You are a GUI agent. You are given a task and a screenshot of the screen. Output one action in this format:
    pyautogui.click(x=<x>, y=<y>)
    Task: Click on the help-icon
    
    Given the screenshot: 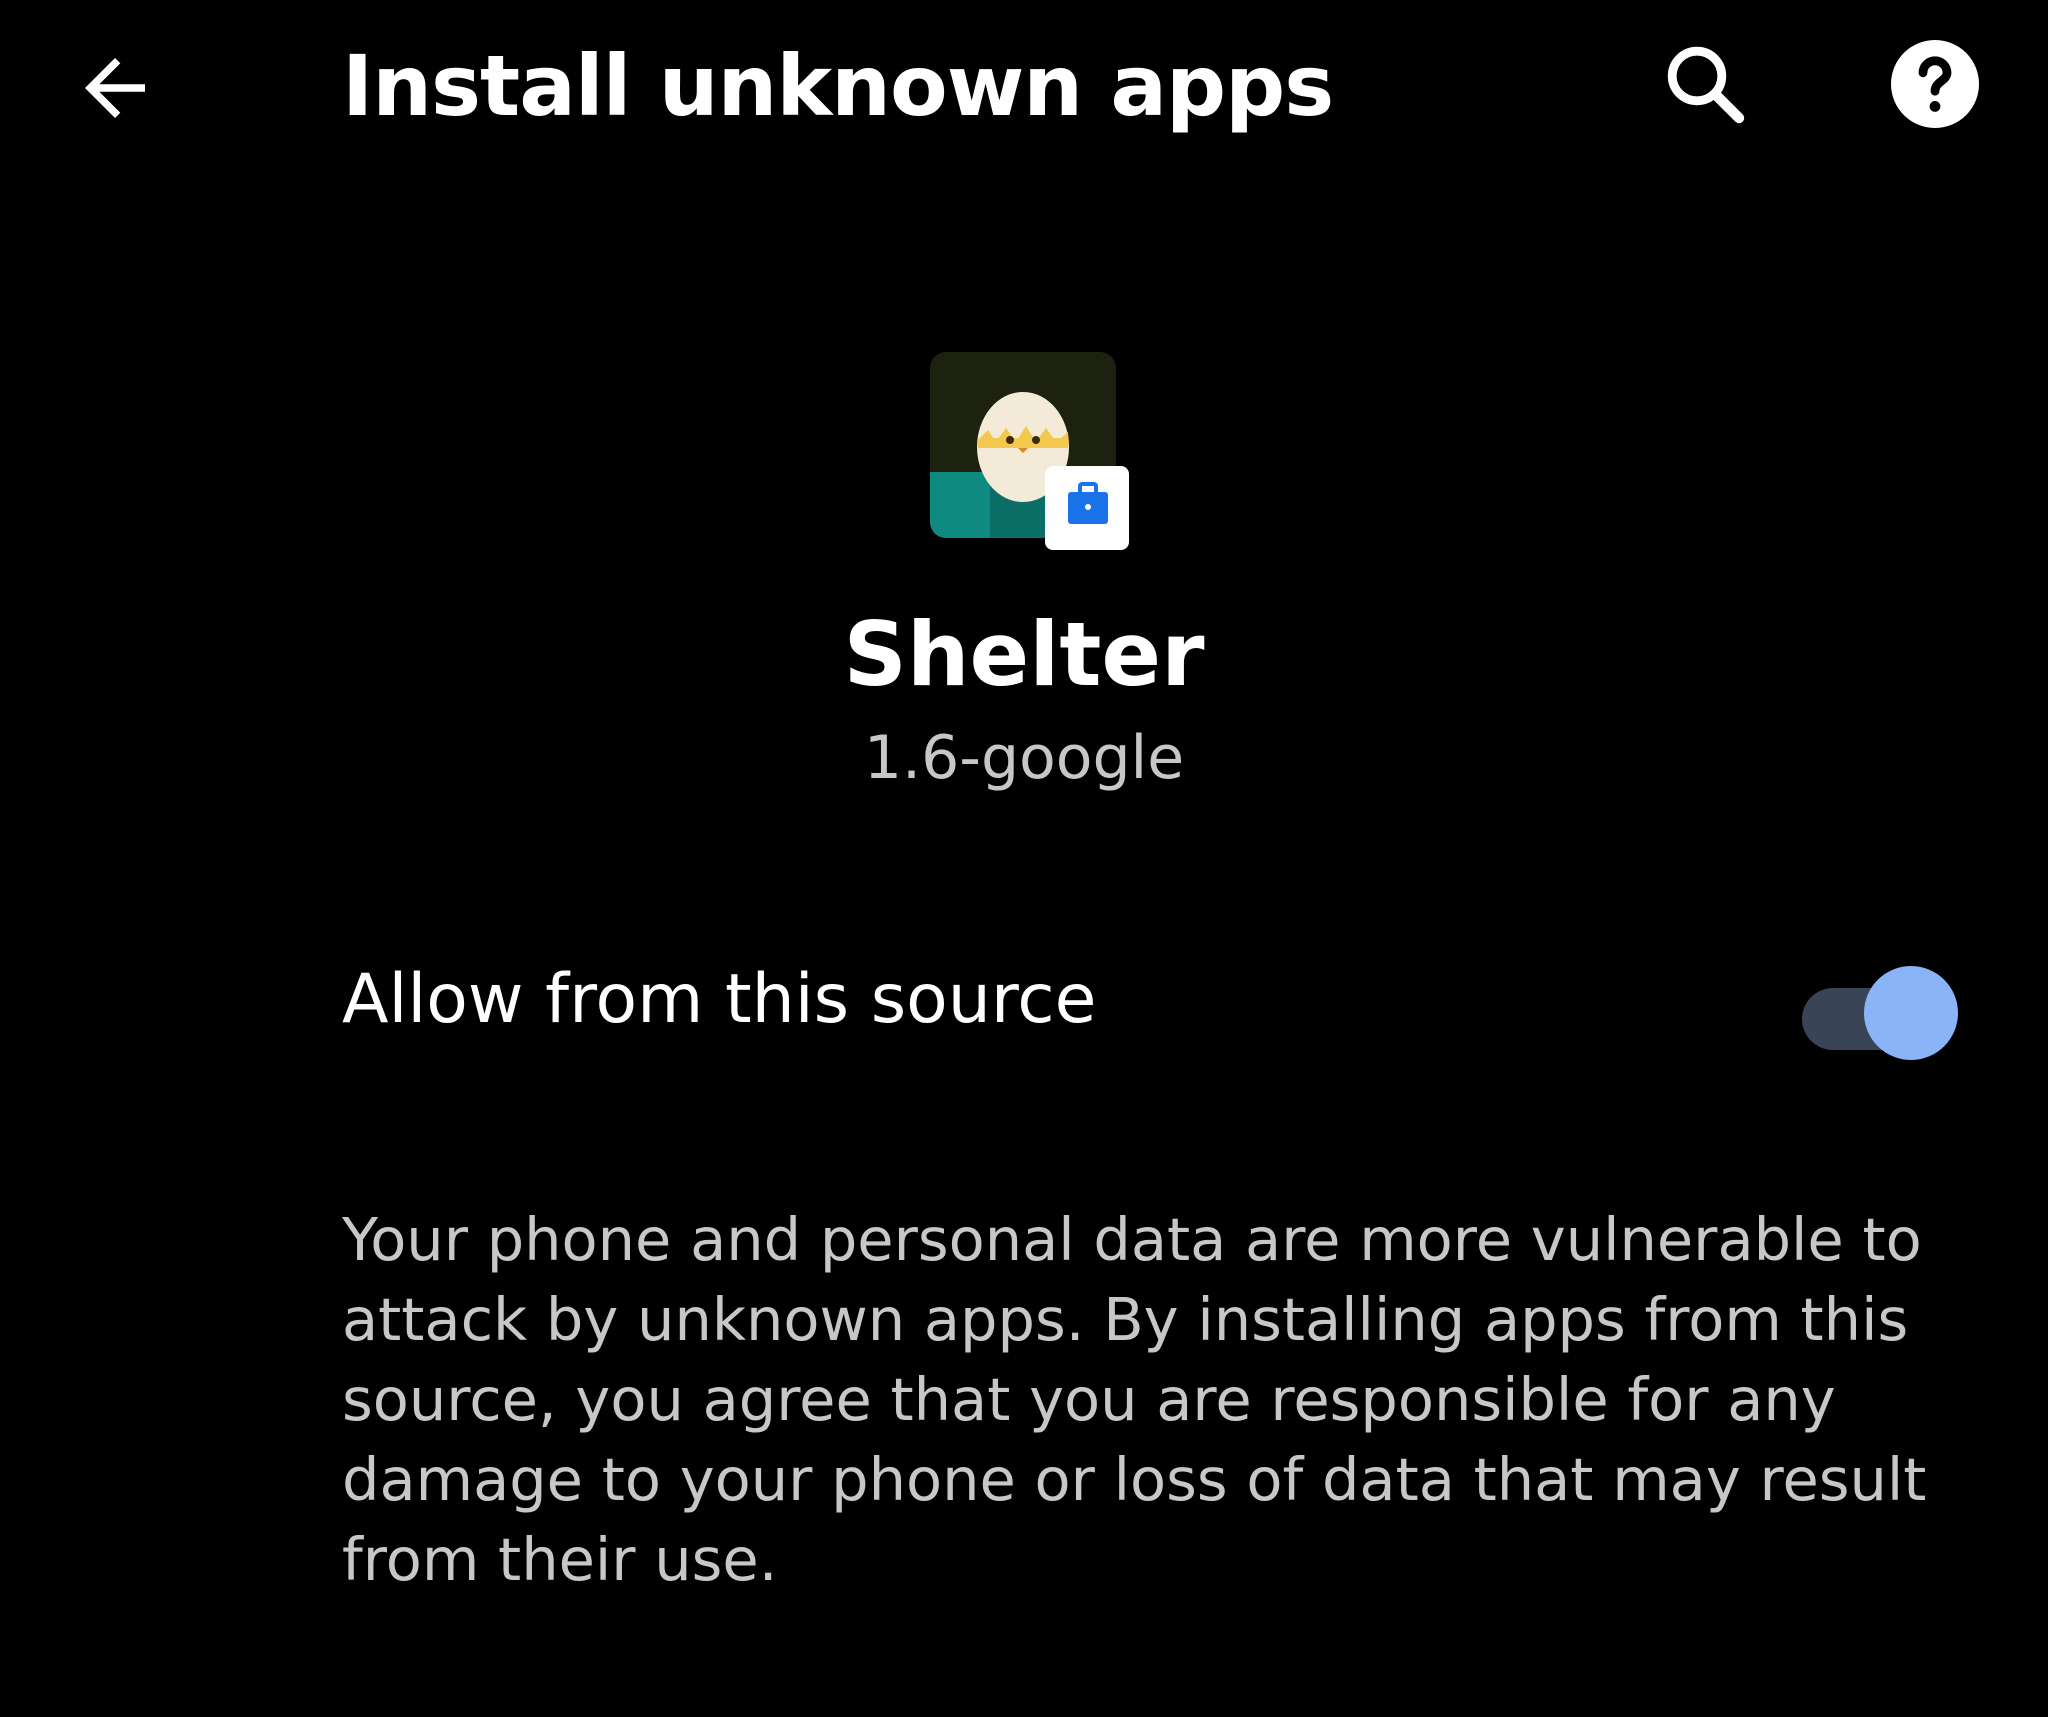 What is the action you would take?
    pyautogui.click(x=1935, y=86)
    